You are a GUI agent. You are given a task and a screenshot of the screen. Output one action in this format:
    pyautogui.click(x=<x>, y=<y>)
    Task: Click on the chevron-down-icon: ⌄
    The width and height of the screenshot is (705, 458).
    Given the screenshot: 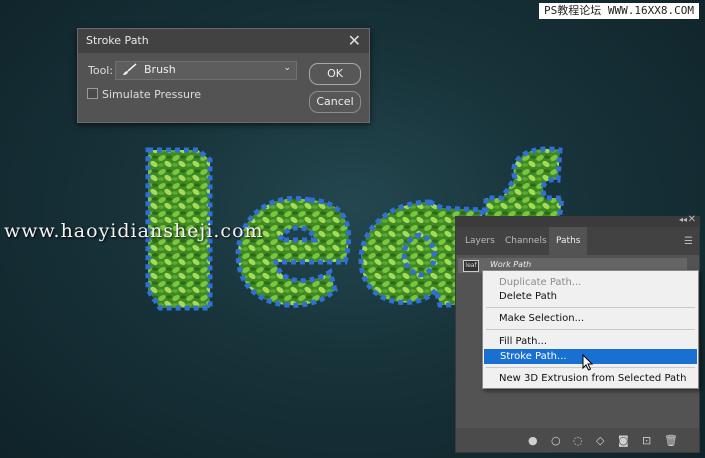 What is the action you would take?
    pyautogui.click(x=287, y=68)
    